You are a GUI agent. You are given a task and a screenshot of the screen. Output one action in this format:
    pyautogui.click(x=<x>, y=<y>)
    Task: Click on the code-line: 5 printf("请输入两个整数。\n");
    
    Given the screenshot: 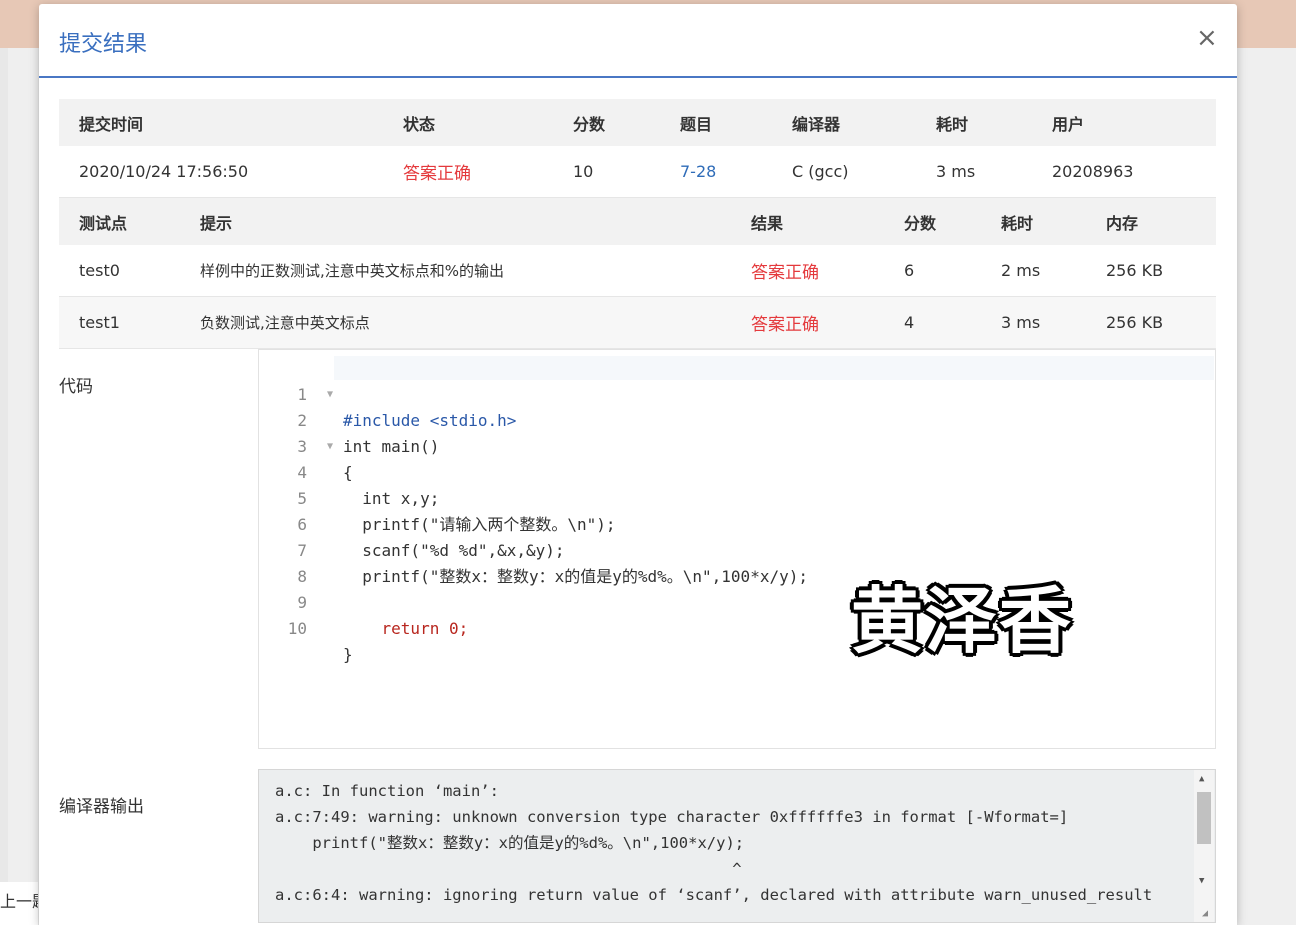 What is the action you would take?
    pyautogui.click(x=734, y=497)
    